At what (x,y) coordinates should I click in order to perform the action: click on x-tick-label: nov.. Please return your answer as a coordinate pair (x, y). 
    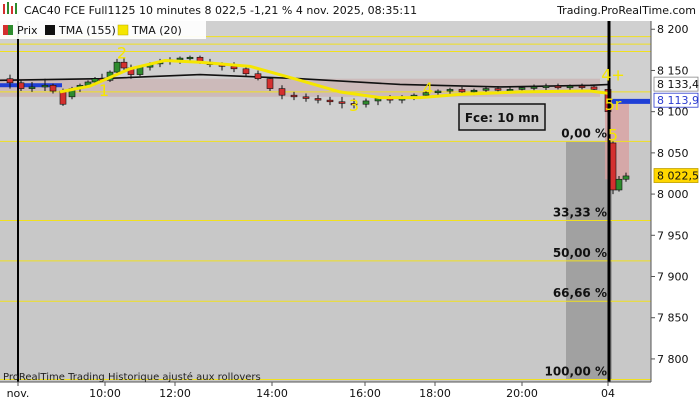
    Looking at the image, I should click on (18, 393).